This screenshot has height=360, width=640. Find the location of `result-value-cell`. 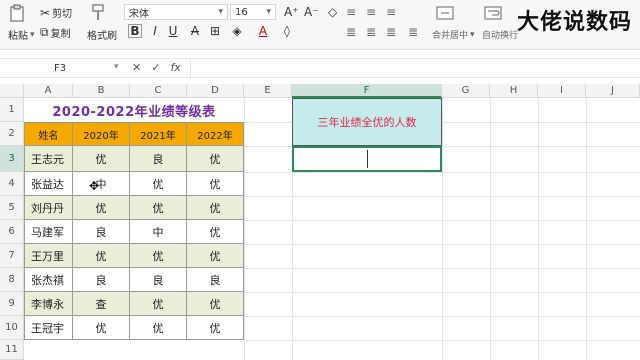

result-value-cell is located at coordinates (367, 159).